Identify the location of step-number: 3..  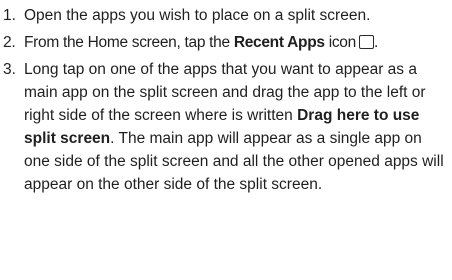
(9, 69).